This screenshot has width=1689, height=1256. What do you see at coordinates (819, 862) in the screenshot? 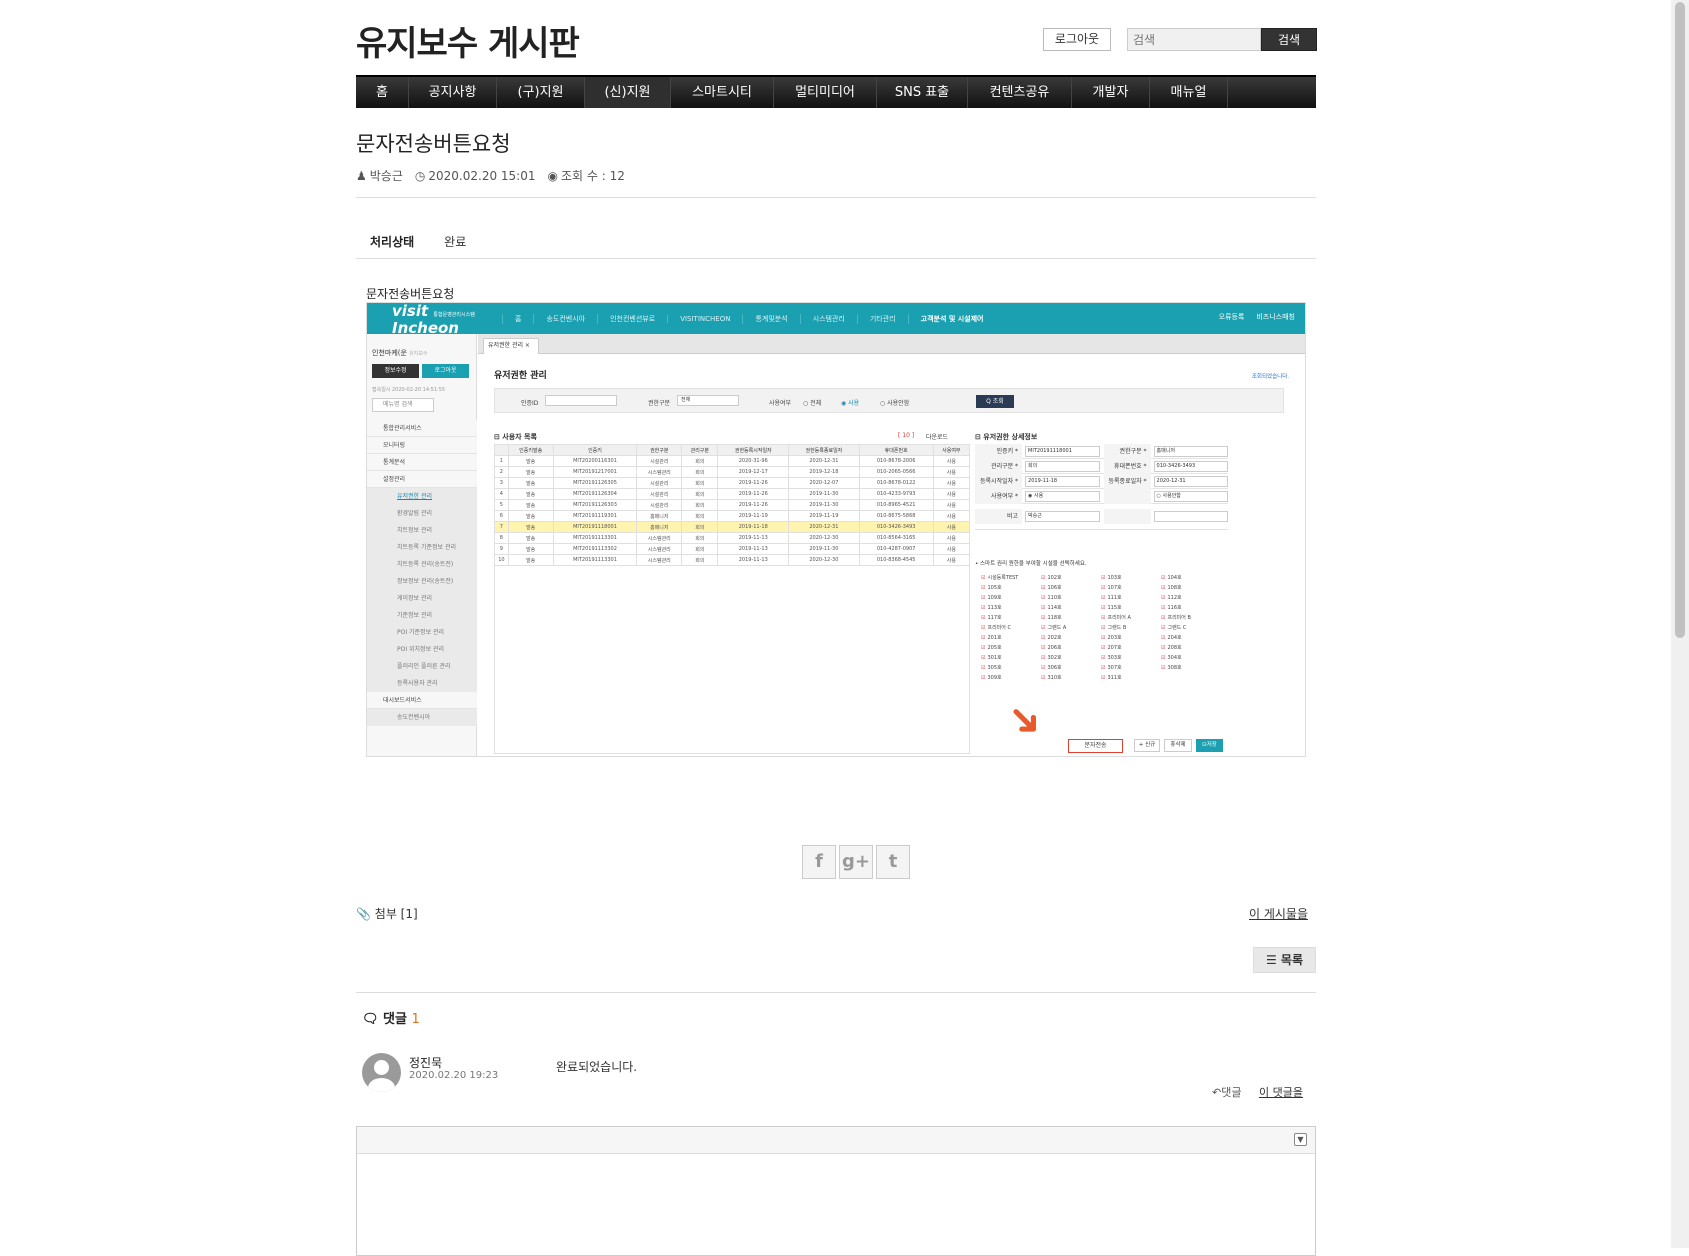
I see `facebook-icon: f` at bounding box center [819, 862].